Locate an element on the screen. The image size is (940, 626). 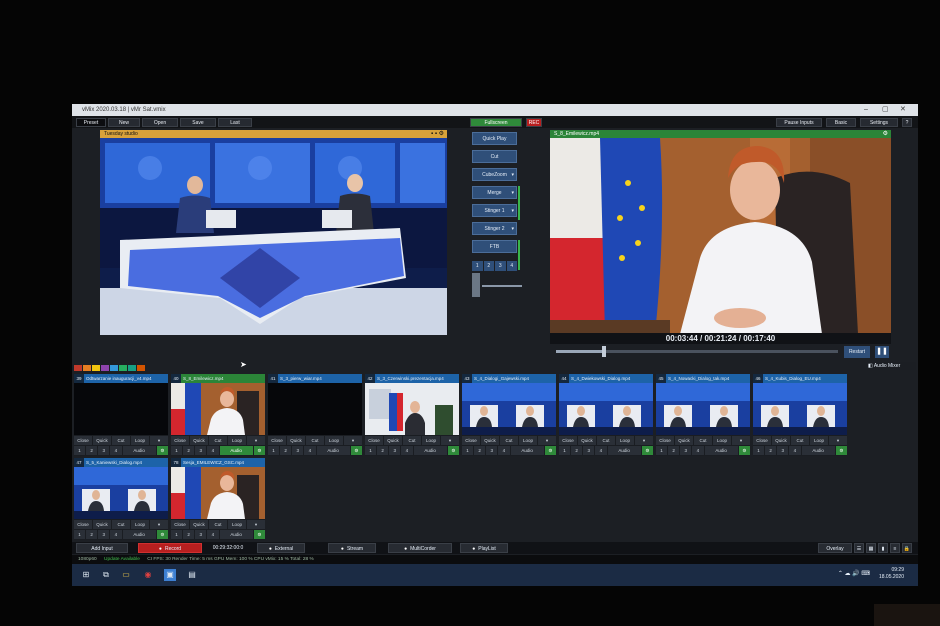
transition-number-2: 2 is located at coordinates (488, 266).